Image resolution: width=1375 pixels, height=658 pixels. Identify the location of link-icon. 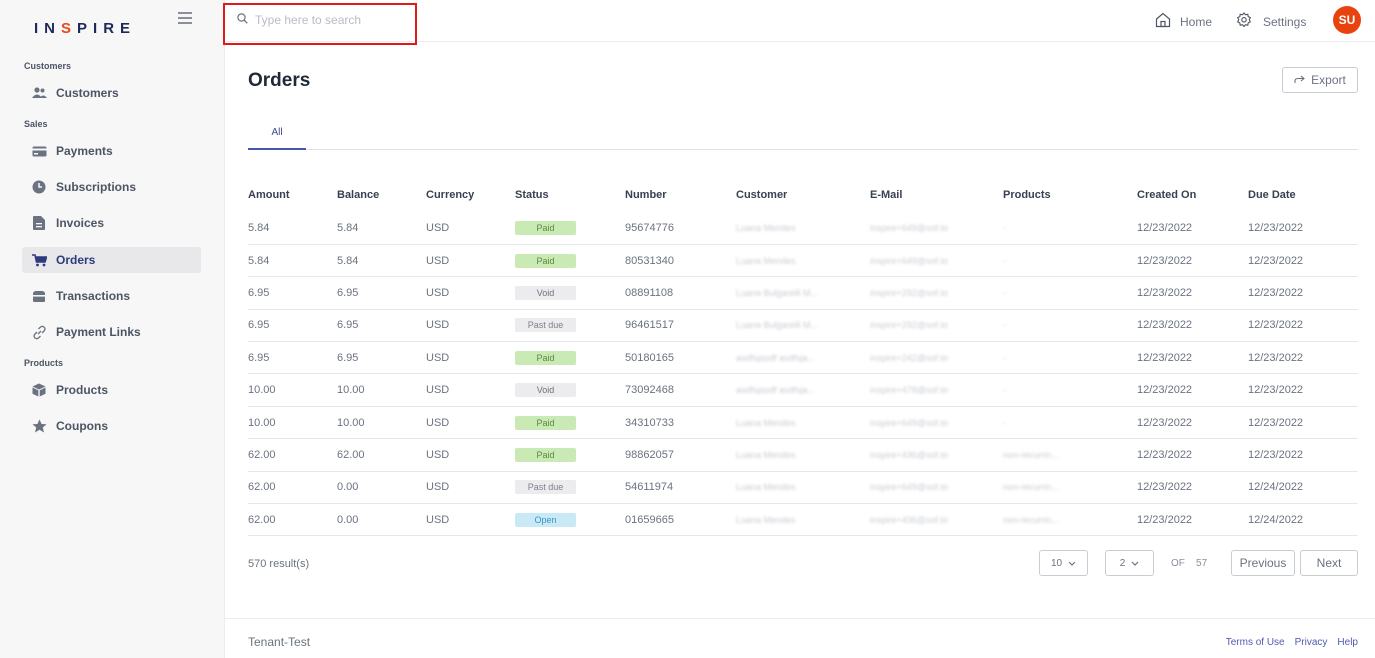
(39, 332).